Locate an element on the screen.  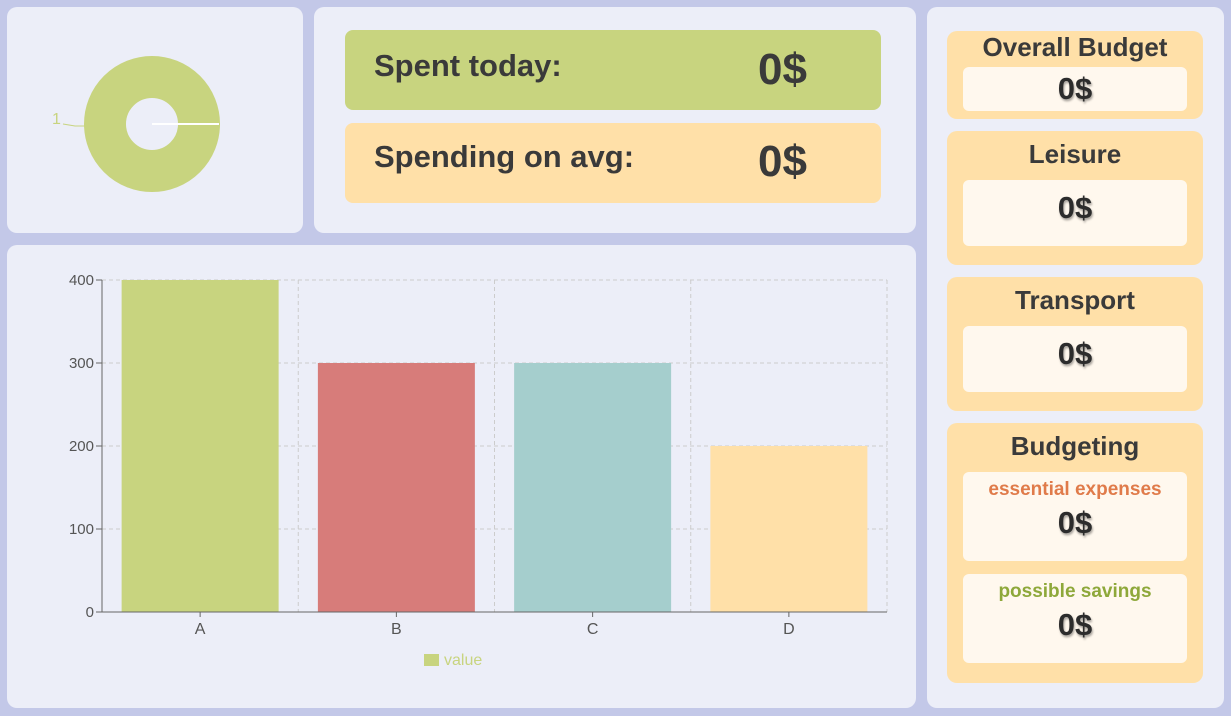
overall-budget-card: Overall Budget 0$ is located at coordinates (1075, 75).